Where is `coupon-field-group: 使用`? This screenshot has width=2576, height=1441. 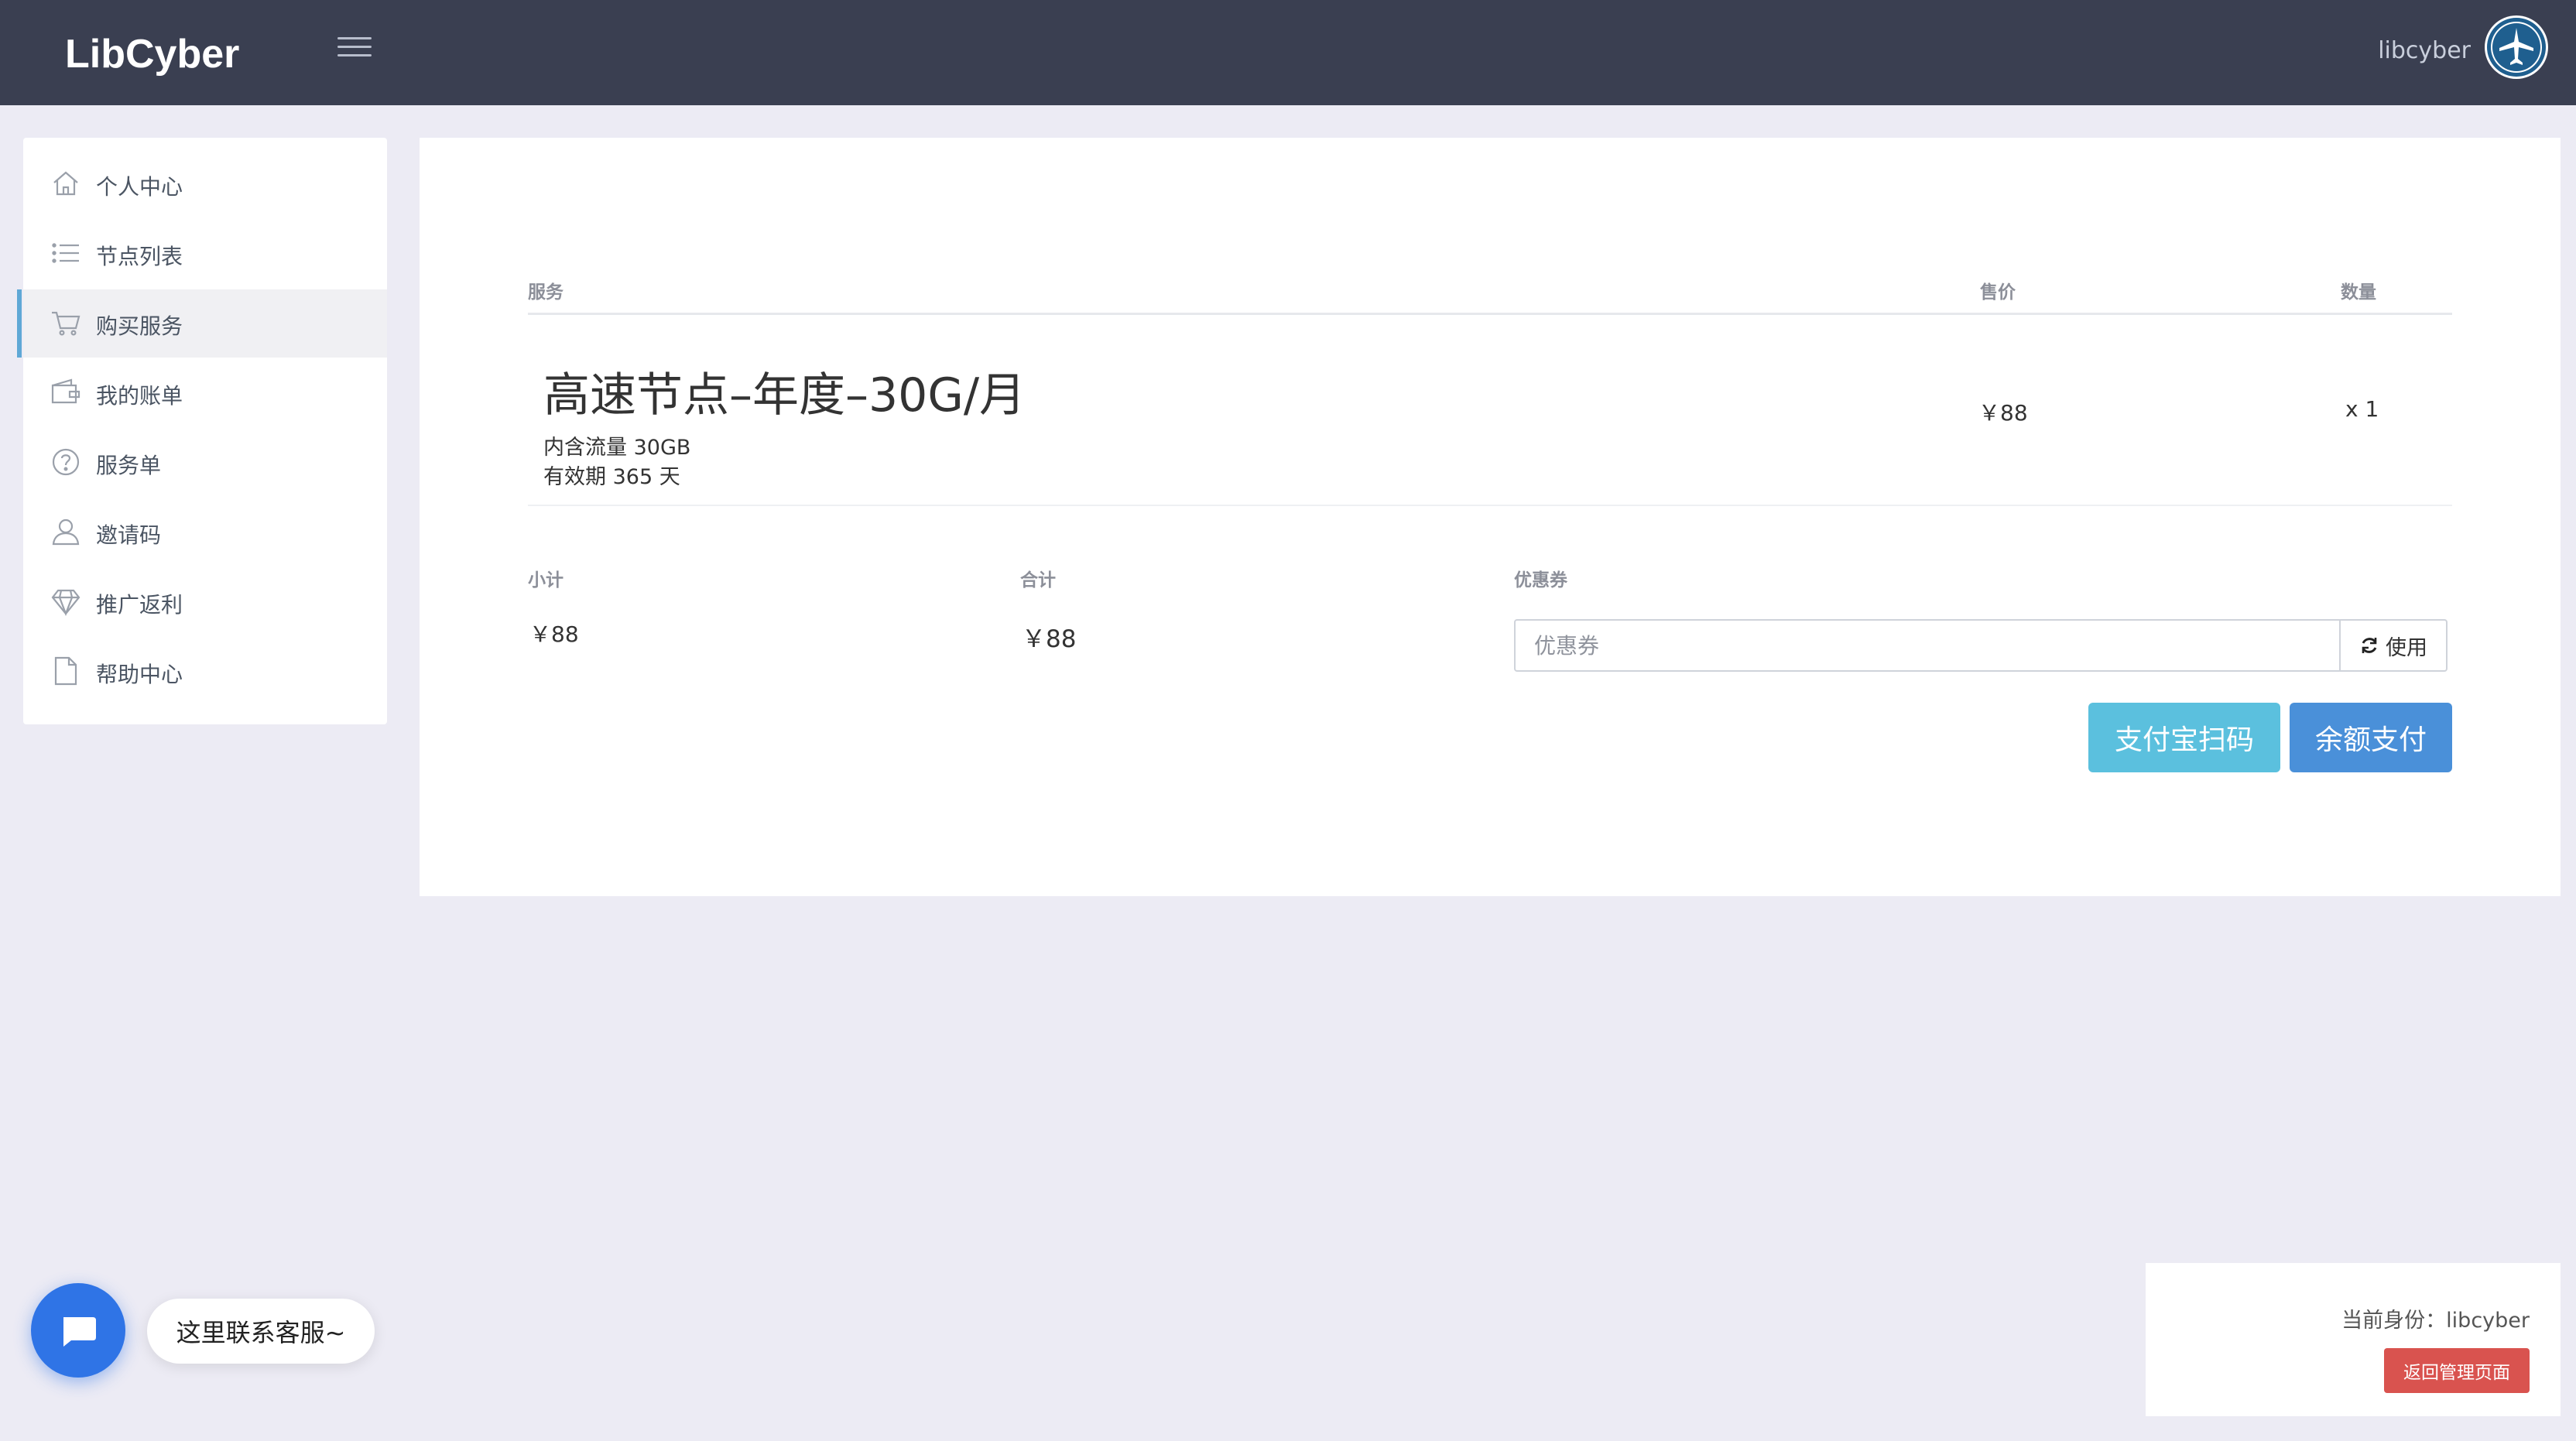 coupon-field-group: 使用 is located at coordinates (1981, 645).